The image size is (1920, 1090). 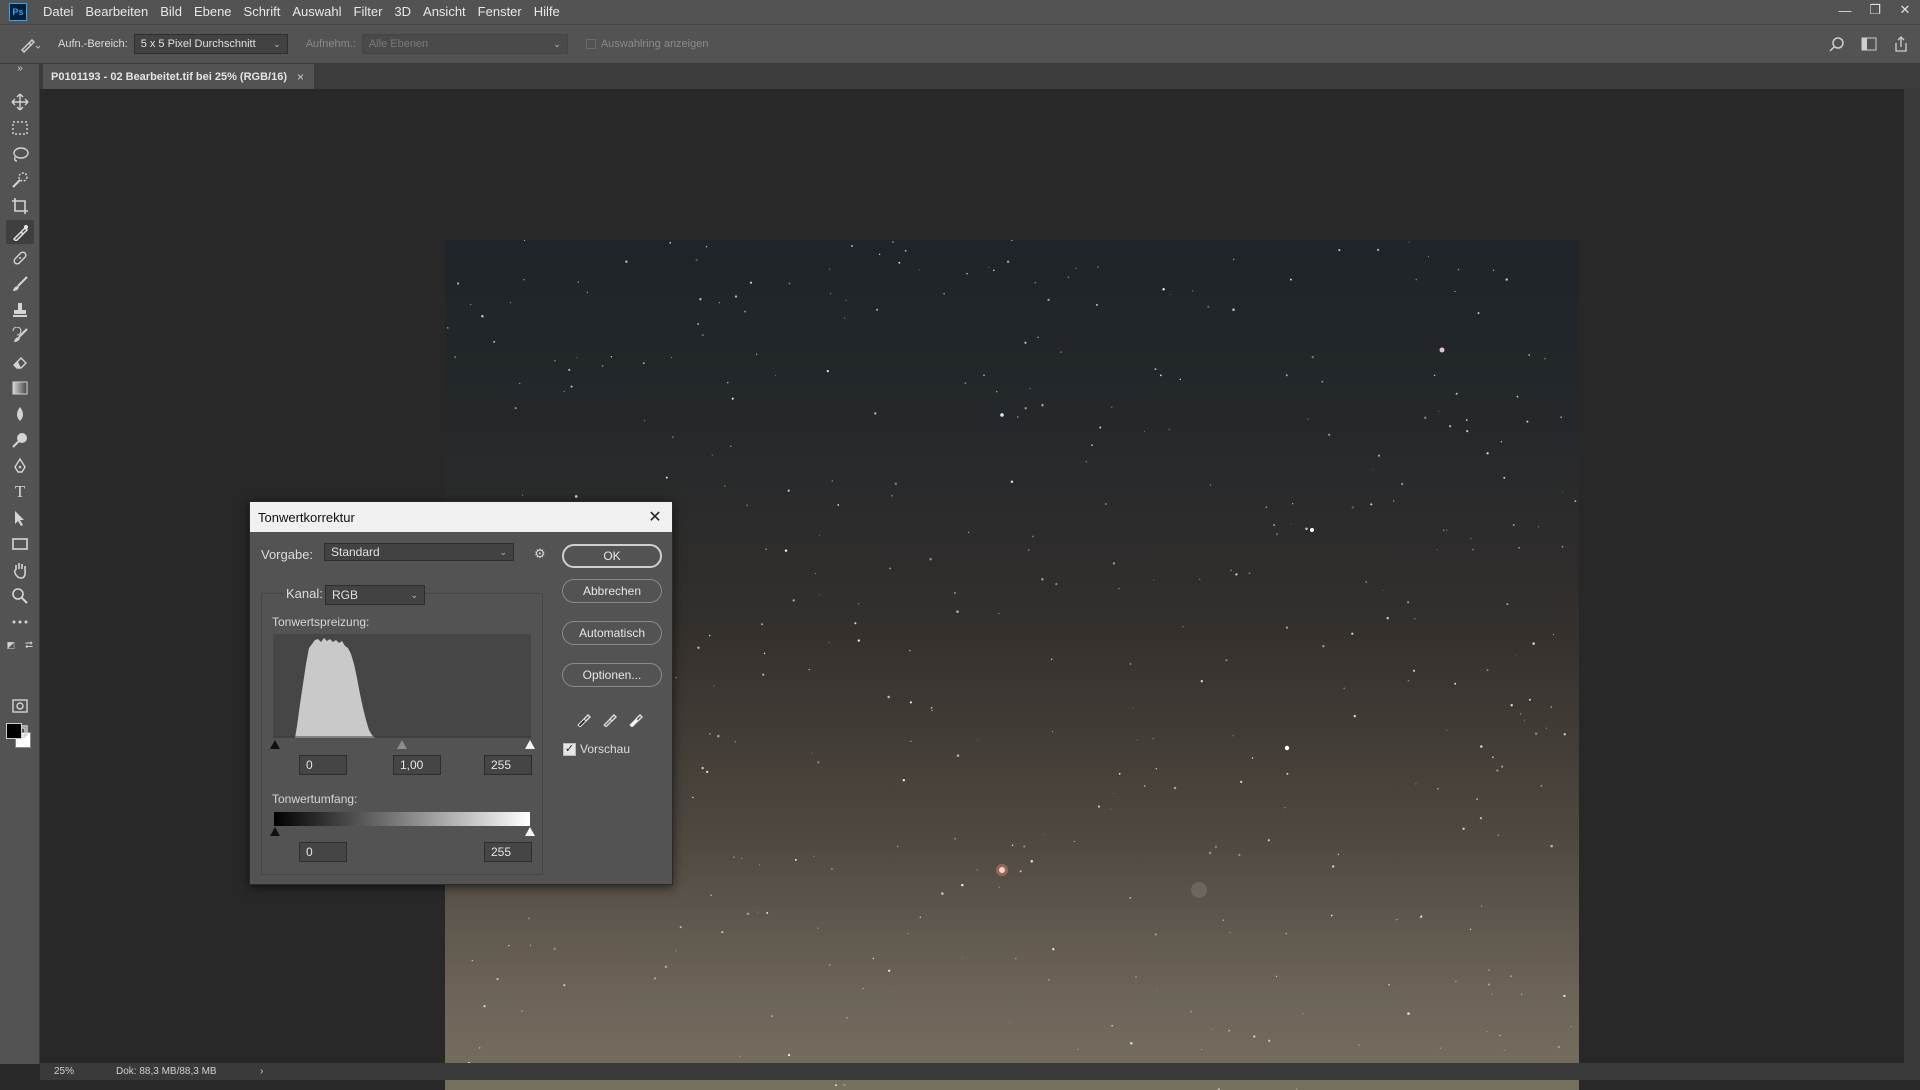 I want to click on histogram-graph, so click(x=402, y=688).